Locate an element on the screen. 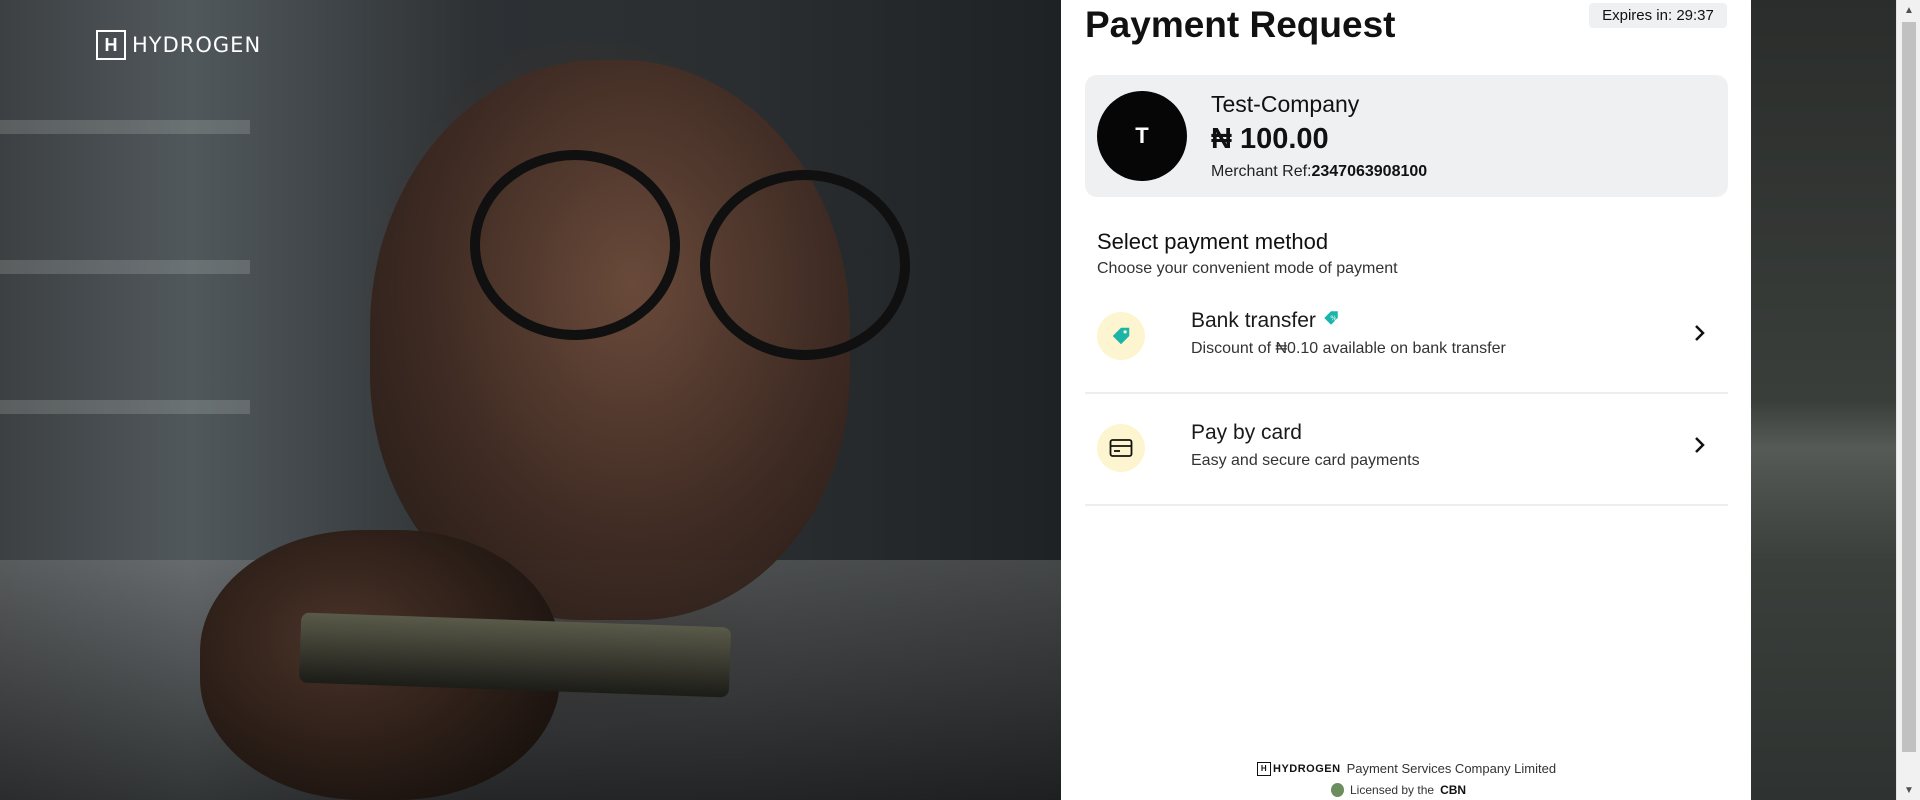 The image size is (1920, 800). footer-license: Licensed by the CBN is located at coordinates (1398, 790).